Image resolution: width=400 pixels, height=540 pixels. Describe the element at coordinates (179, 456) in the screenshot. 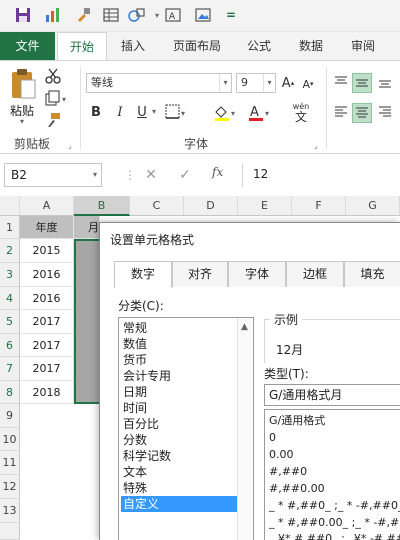

I see `category-item-scientific: 科学记数` at that location.